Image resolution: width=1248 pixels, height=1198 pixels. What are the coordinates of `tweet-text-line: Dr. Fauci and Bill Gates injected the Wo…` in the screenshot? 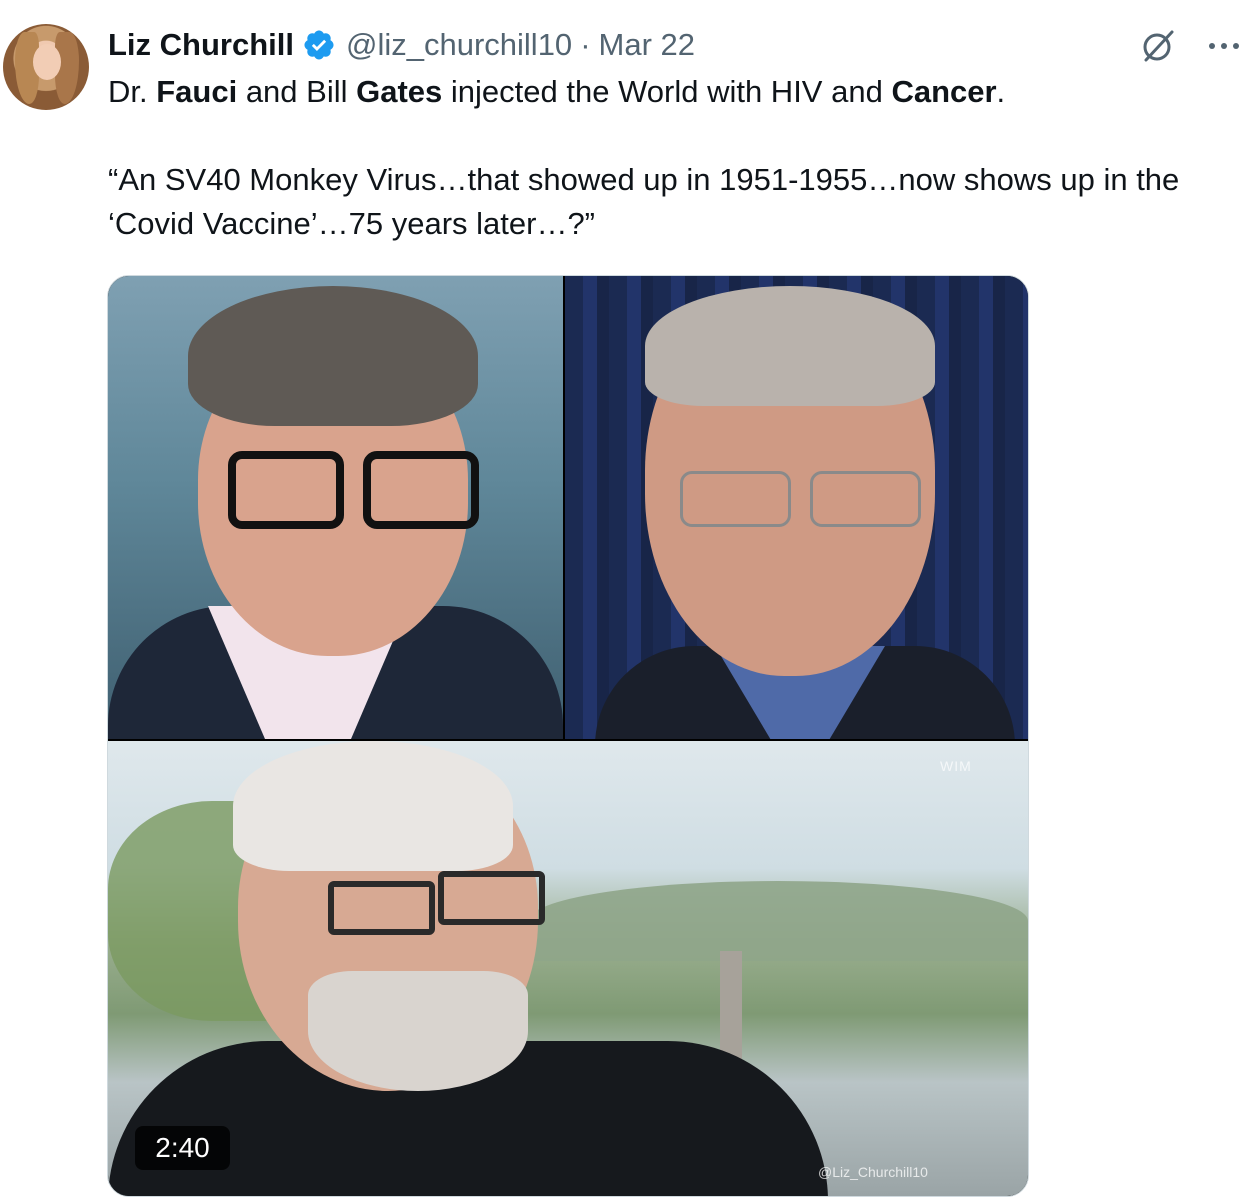 It's located at (663, 92).